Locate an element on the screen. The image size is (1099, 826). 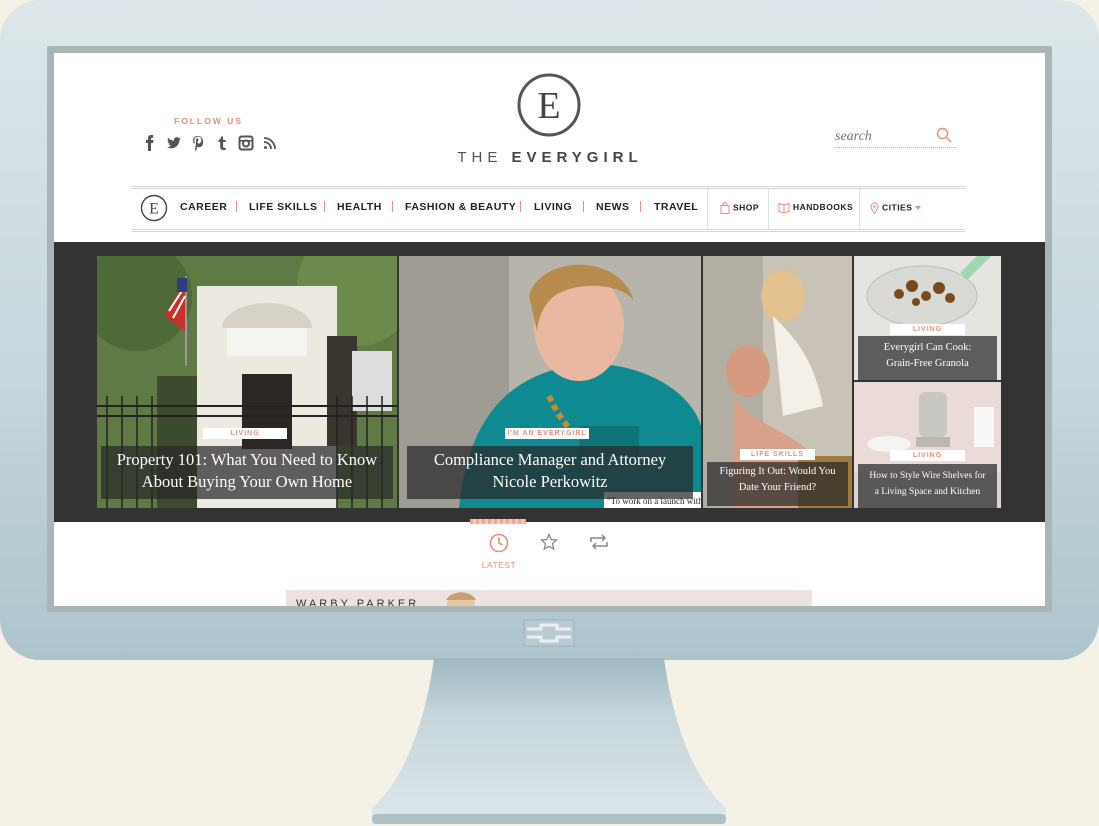
story-title-line: Date Your Friend? is located at coordinates (777, 487).